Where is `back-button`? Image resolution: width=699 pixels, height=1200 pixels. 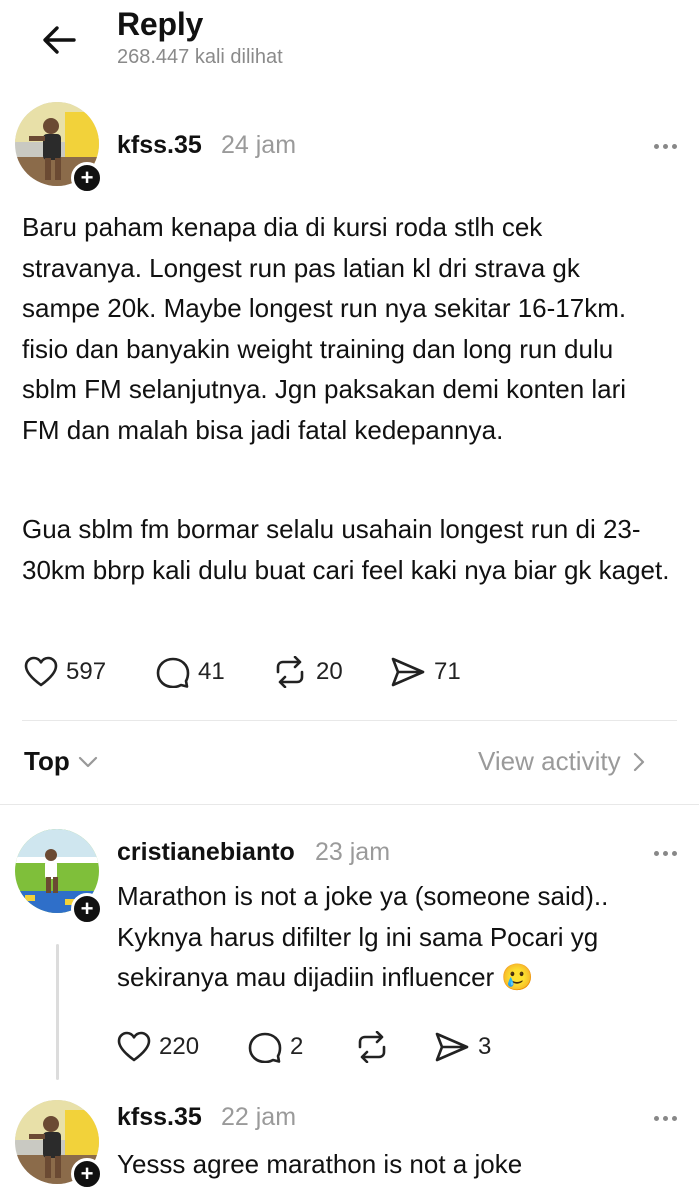 back-button is located at coordinates (59, 40).